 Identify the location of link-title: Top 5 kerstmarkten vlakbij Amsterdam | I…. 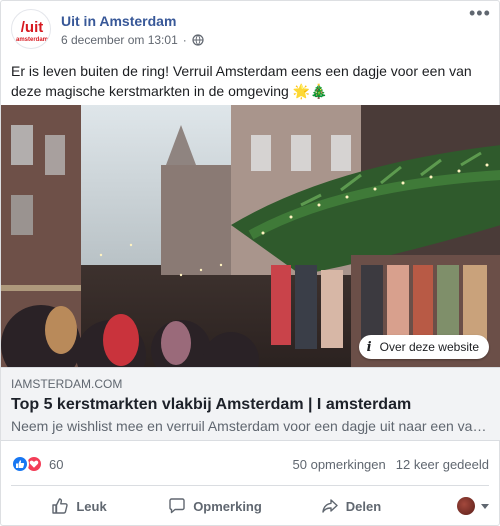
(251, 405).